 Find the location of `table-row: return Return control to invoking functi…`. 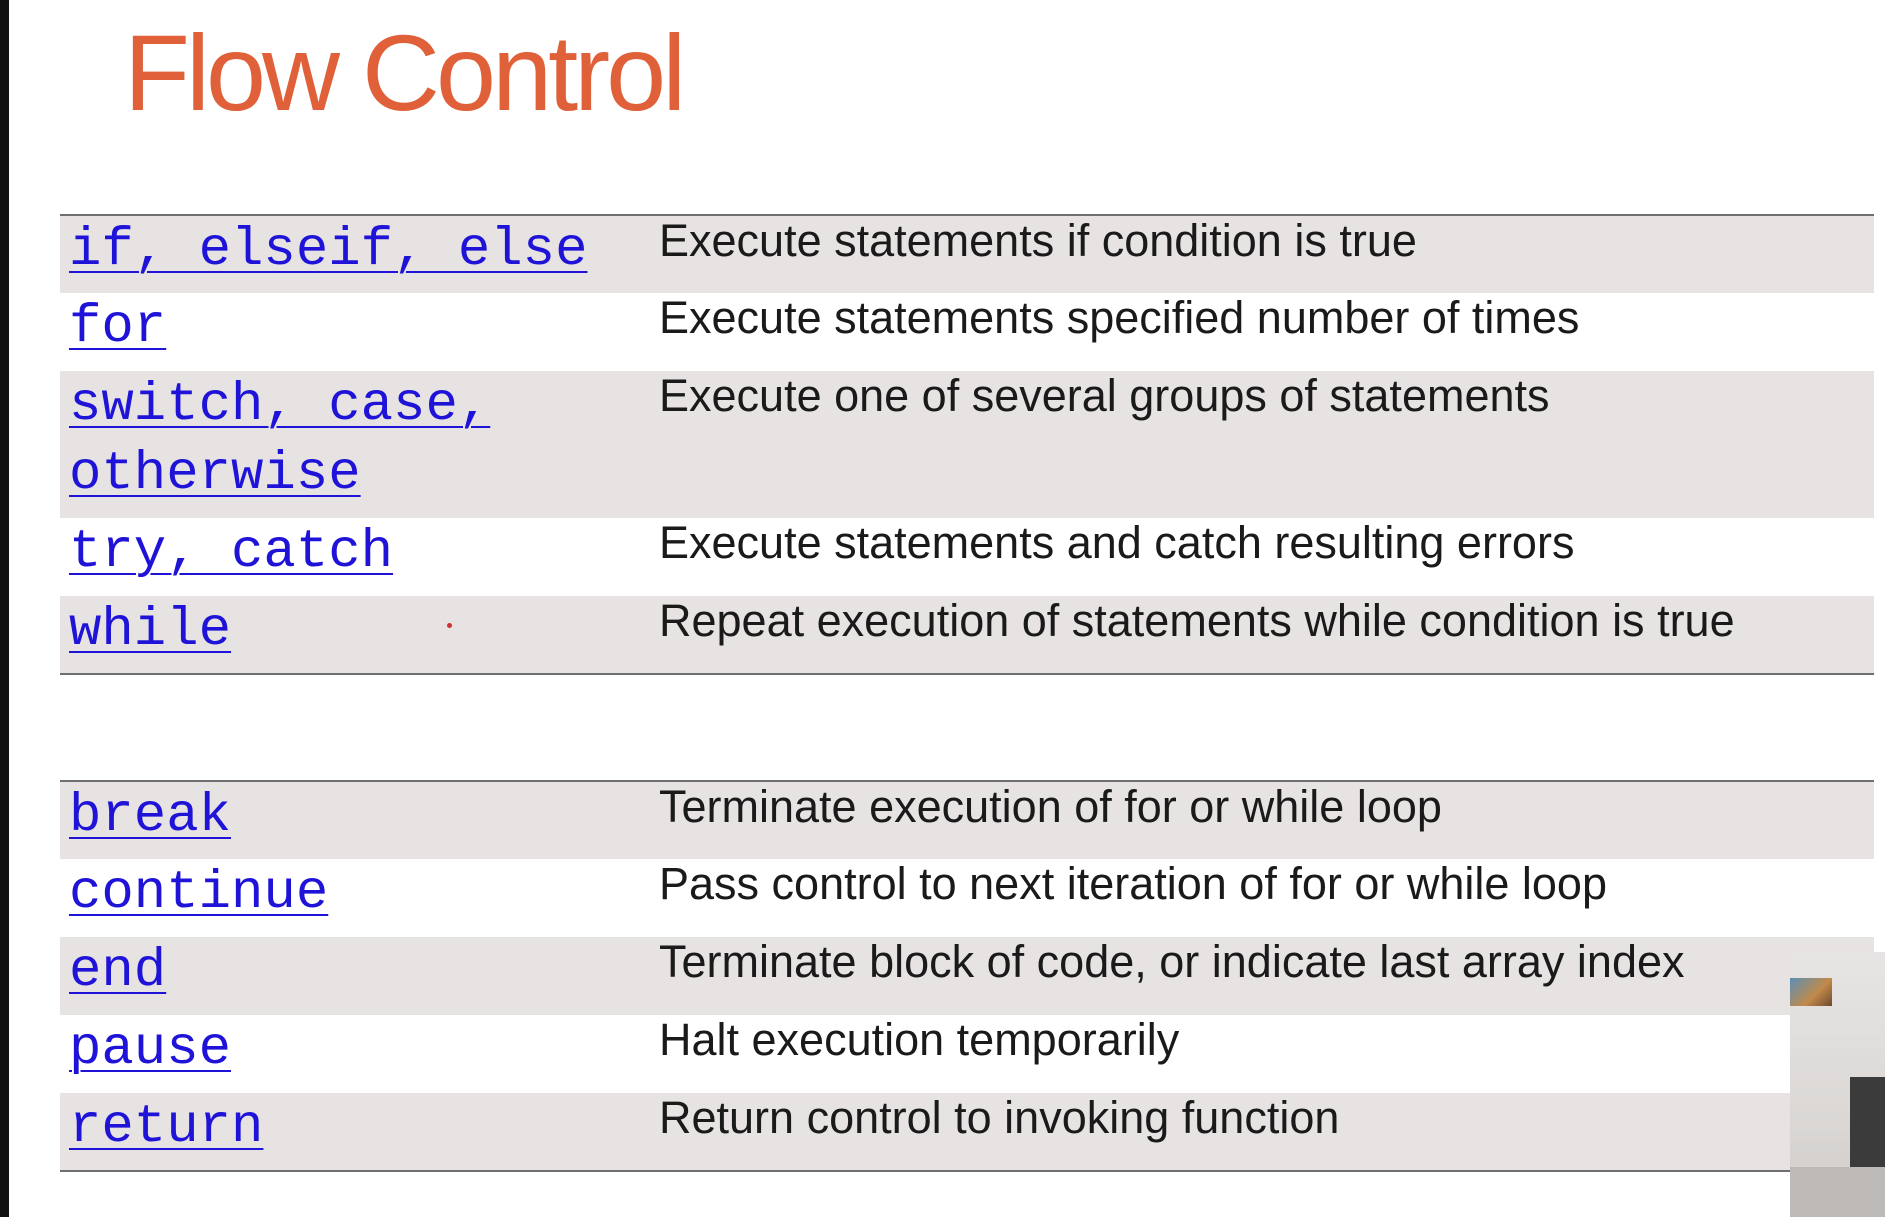

table-row: return Return control to invoking functi… is located at coordinates (967, 1131).